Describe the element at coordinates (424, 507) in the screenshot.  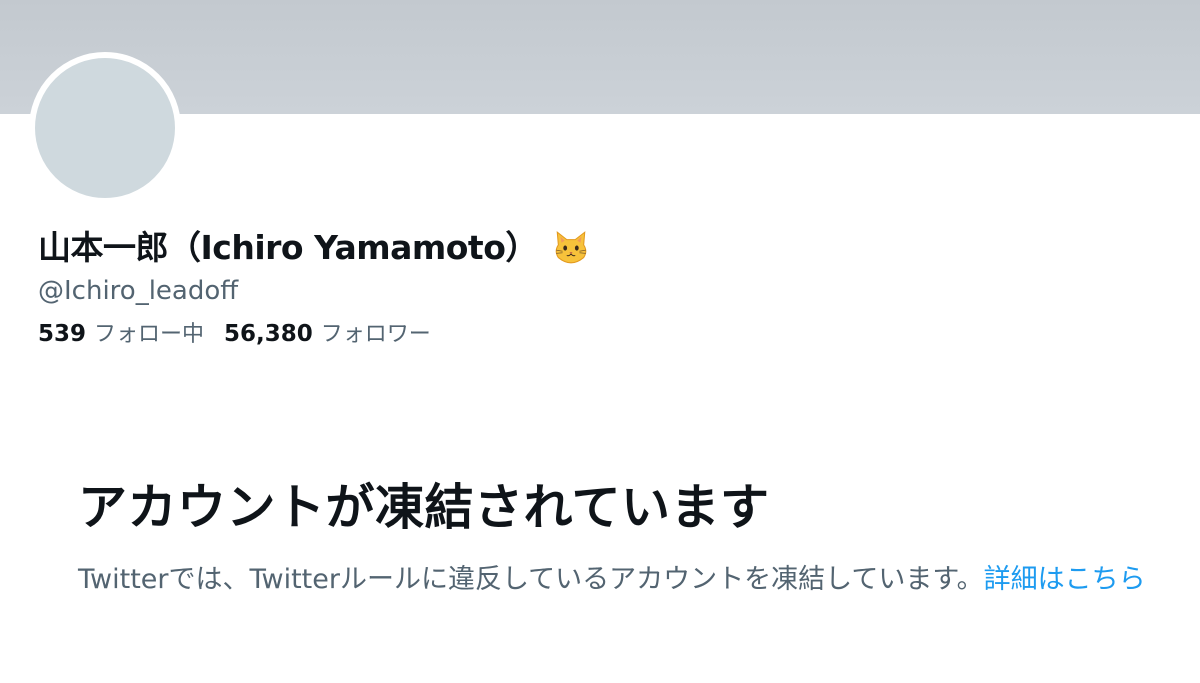
I see `suspended-heading: アカウントが凍結されています` at that location.